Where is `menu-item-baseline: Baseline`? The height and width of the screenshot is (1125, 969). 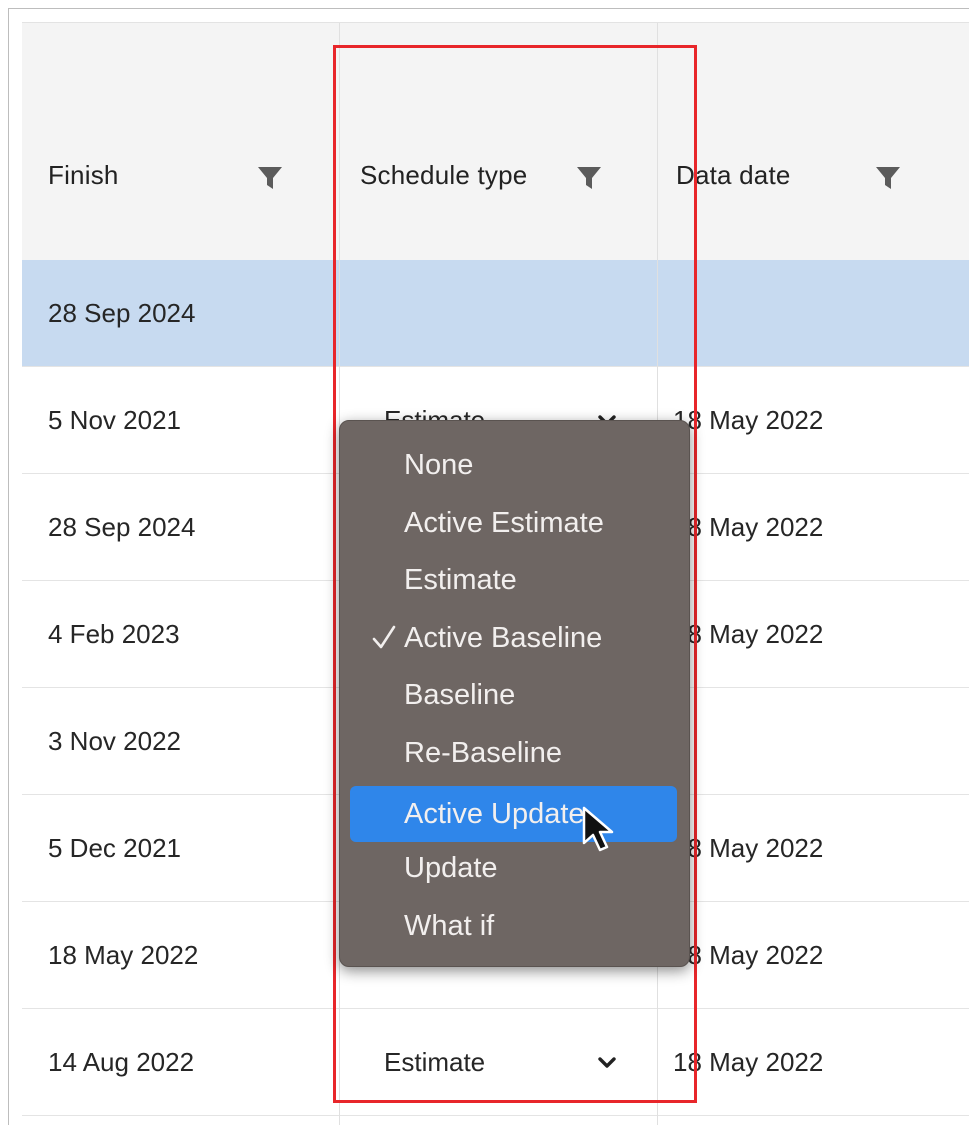
menu-item-baseline: Baseline is located at coordinates (513, 695).